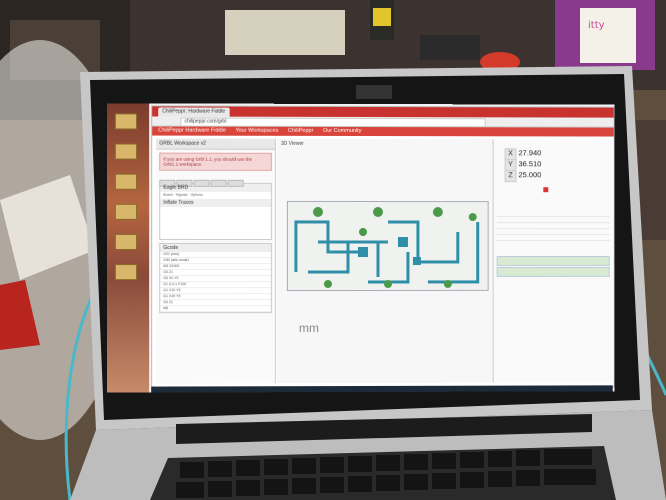  What do you see at coordinates (596, 25) in the screenshot?
I see `svg-text: itty` at bounding box center [596, 25].